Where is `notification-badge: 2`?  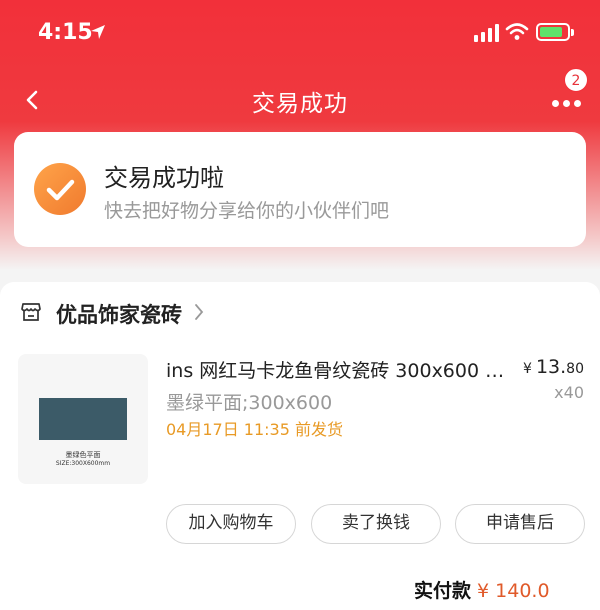
notification-badge: 2 is located at coordinates (576, 80).